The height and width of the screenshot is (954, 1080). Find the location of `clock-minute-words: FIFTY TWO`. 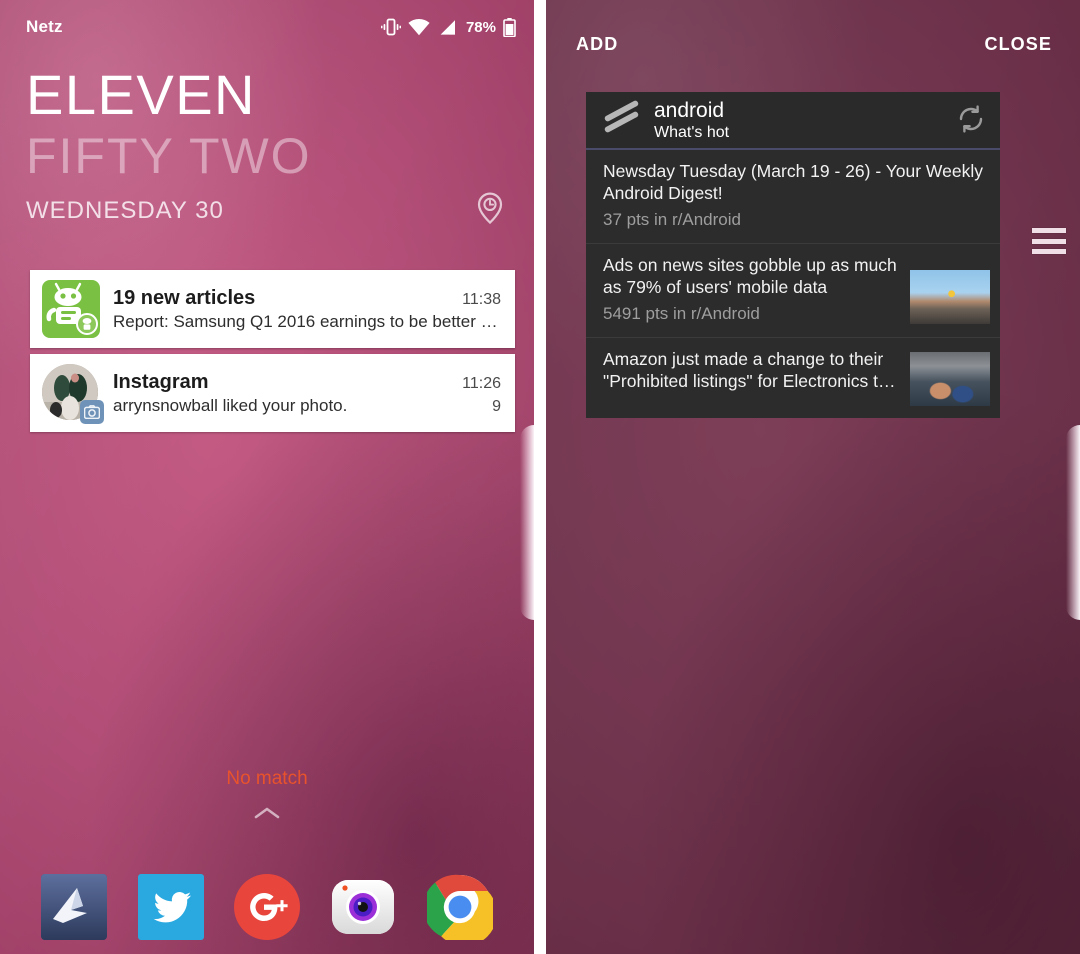

clock-minute-words: FIFTY TWO is located at coordinates (169, 156).